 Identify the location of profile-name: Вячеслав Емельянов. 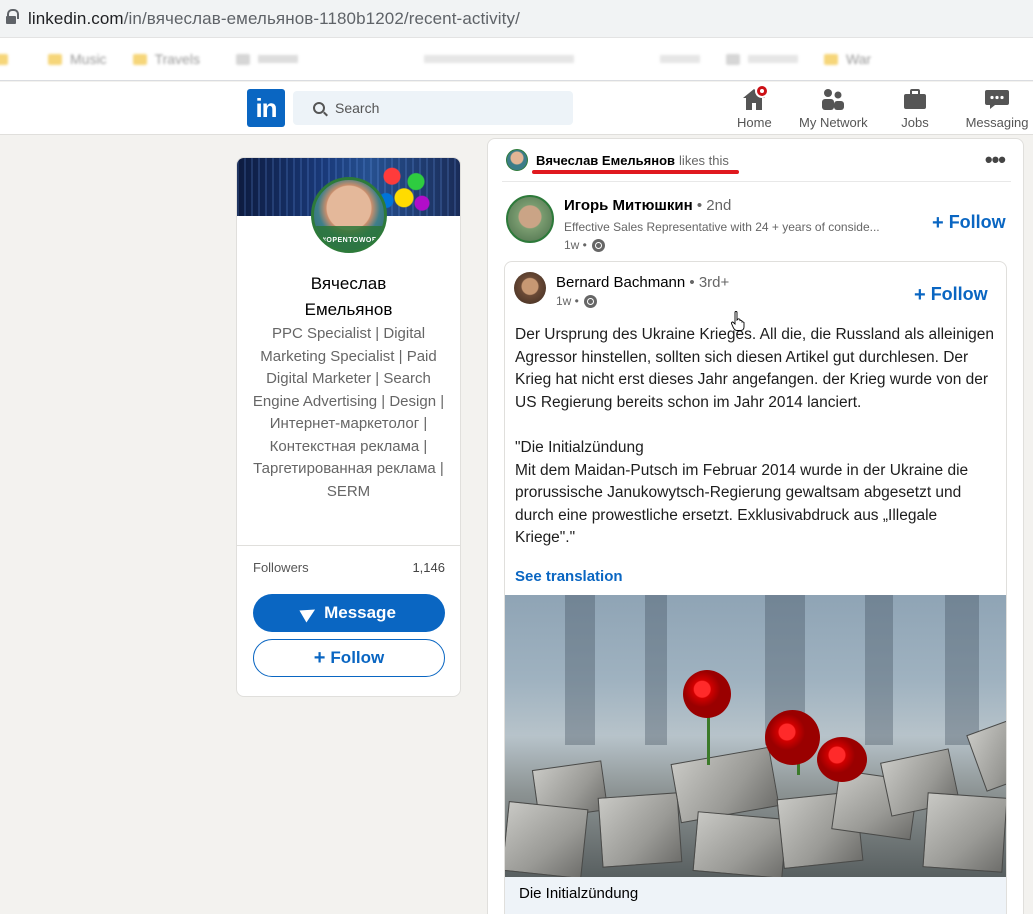
(348, 297).